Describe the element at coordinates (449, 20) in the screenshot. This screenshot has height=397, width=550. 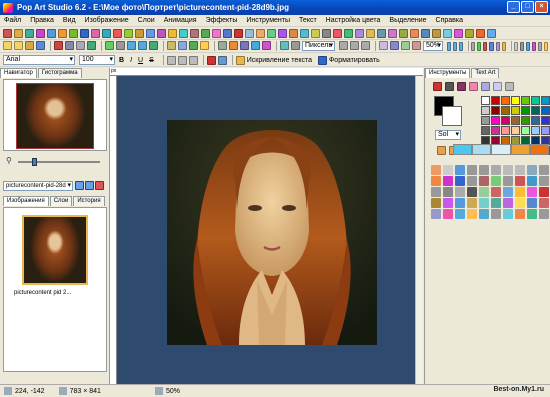
I see `menu-help: Справка` at that location.